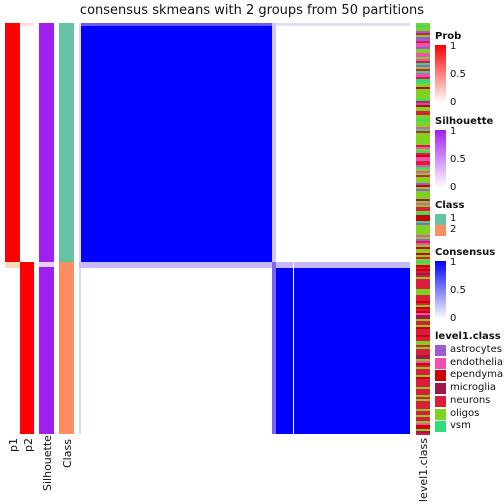 This screenshot has height=504, width=504. Describe the element at coordinates (448, 36) in the screenshot. I see `legend-prob-title: Prob` at that location.